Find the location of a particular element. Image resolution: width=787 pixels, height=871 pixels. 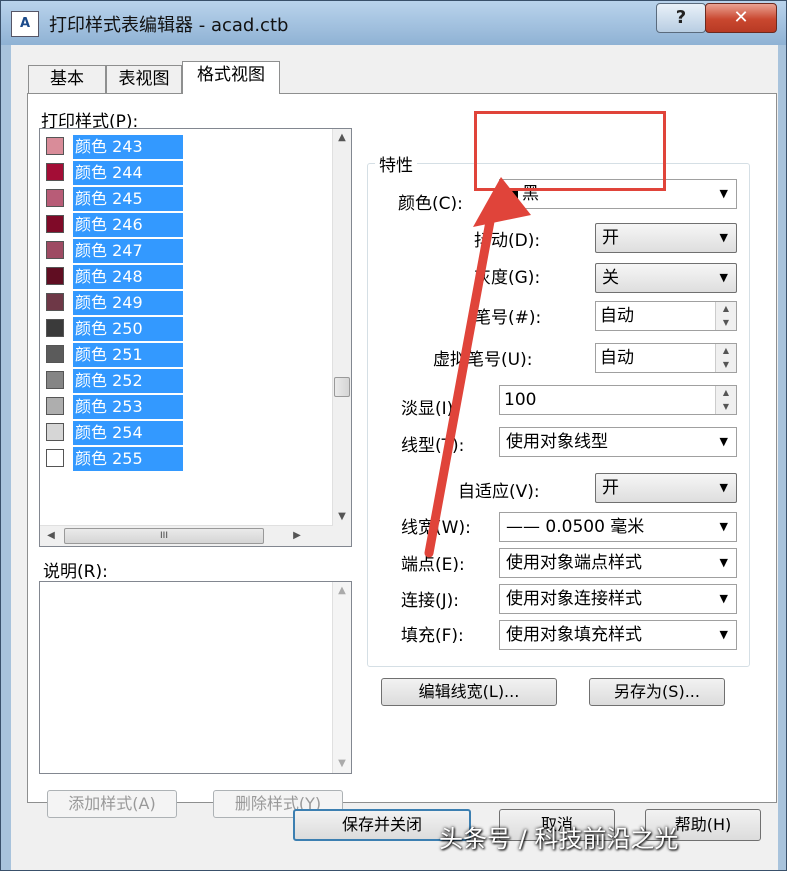

tab-form-view: 格式视图 is located at coordinates (231, 77).